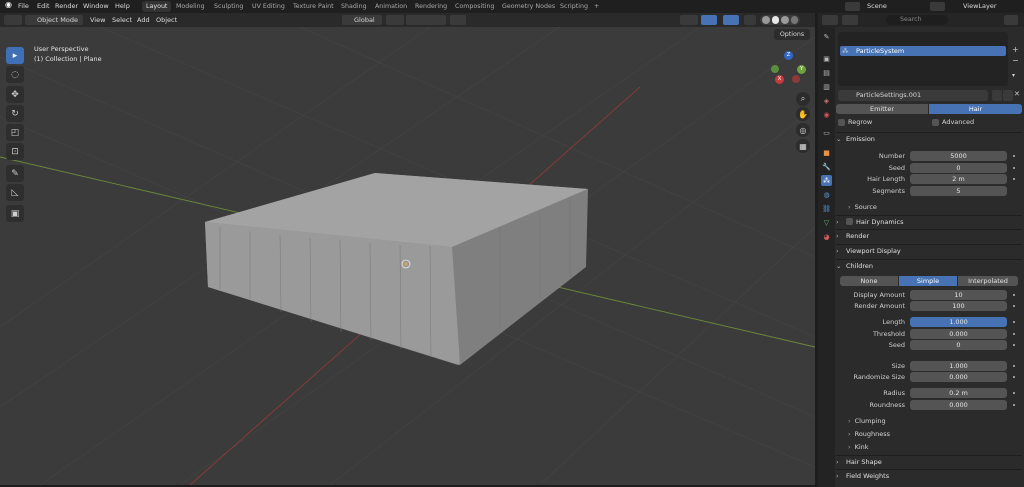  I want to click on view-layer-name: ViewLayer, so click(980, 6).